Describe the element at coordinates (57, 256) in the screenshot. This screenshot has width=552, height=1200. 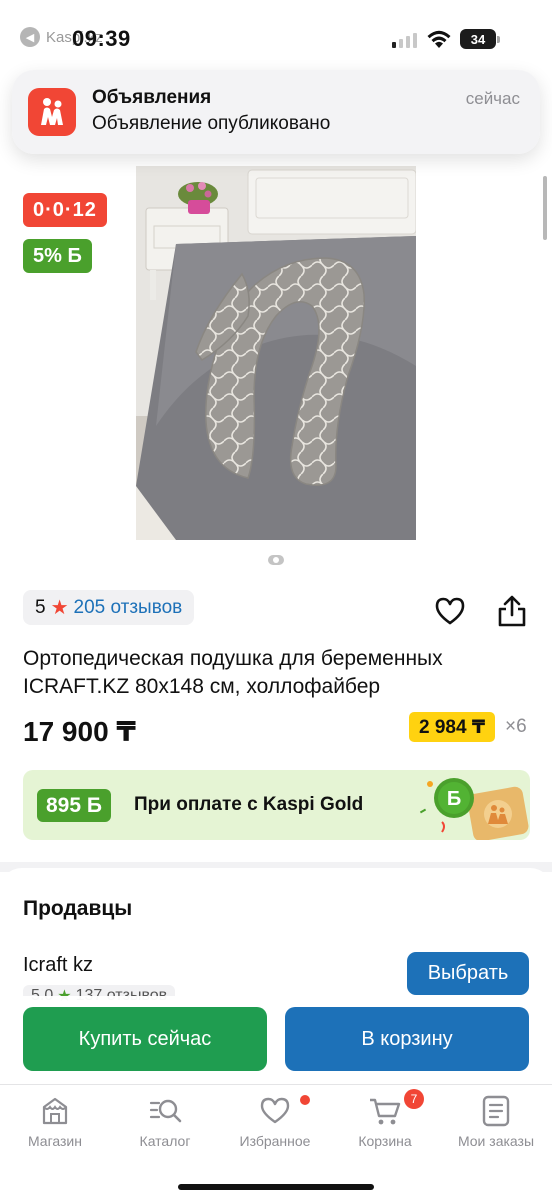
I see `bonus-percent-badge: 5% Б` at that location.